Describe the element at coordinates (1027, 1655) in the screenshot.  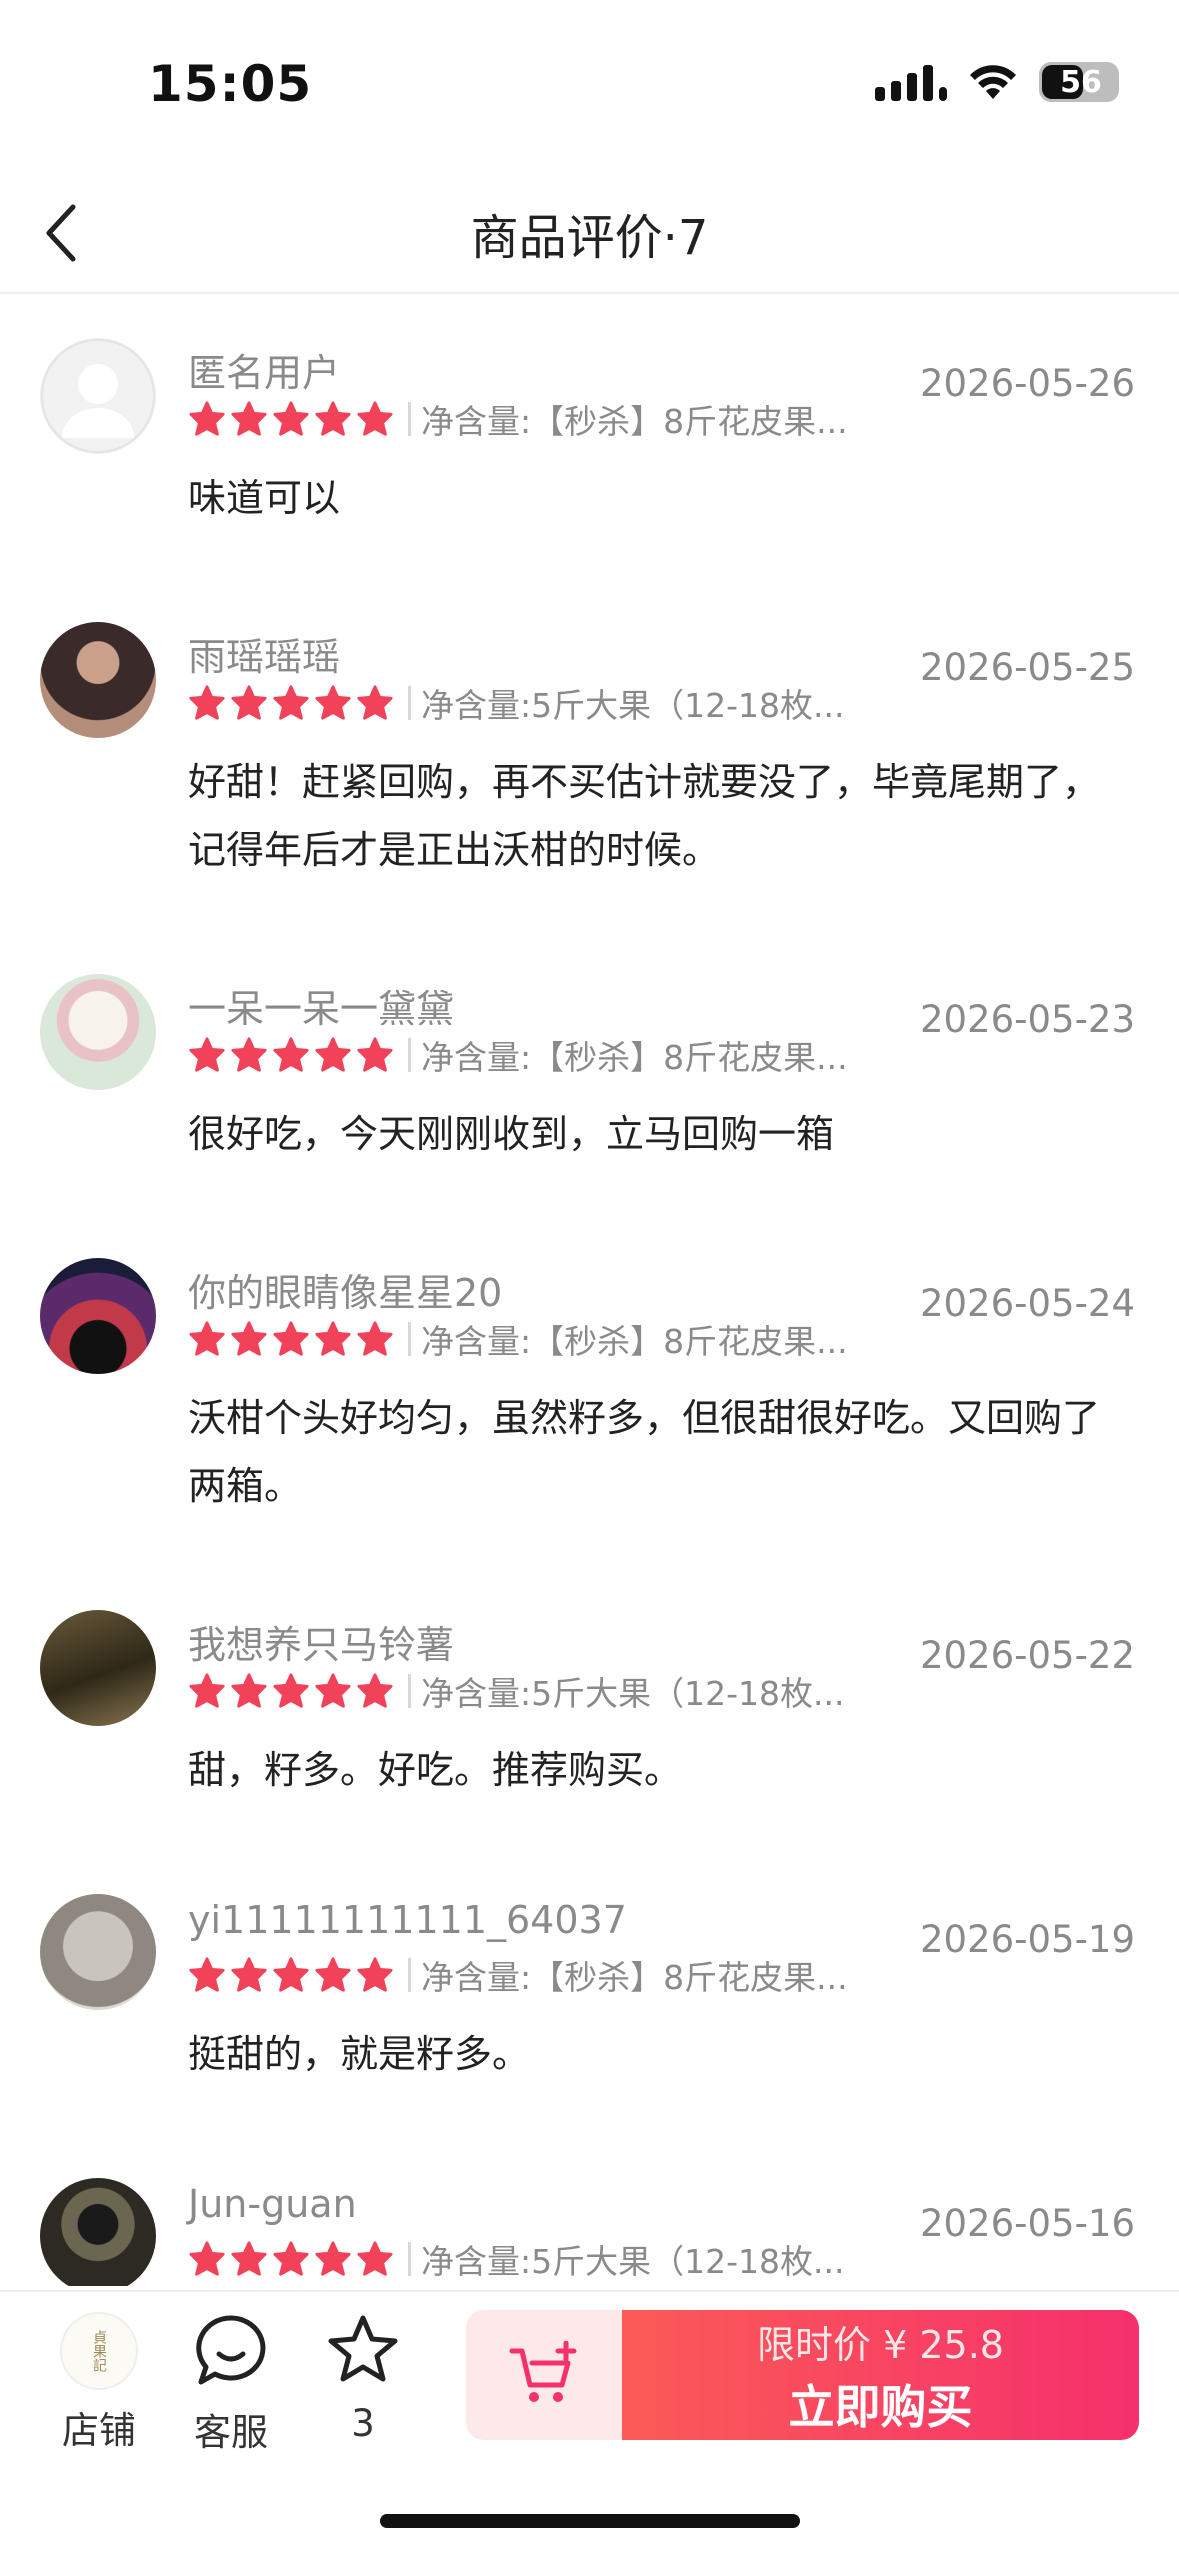
I see `review-date: 2026-05-22` at that location.